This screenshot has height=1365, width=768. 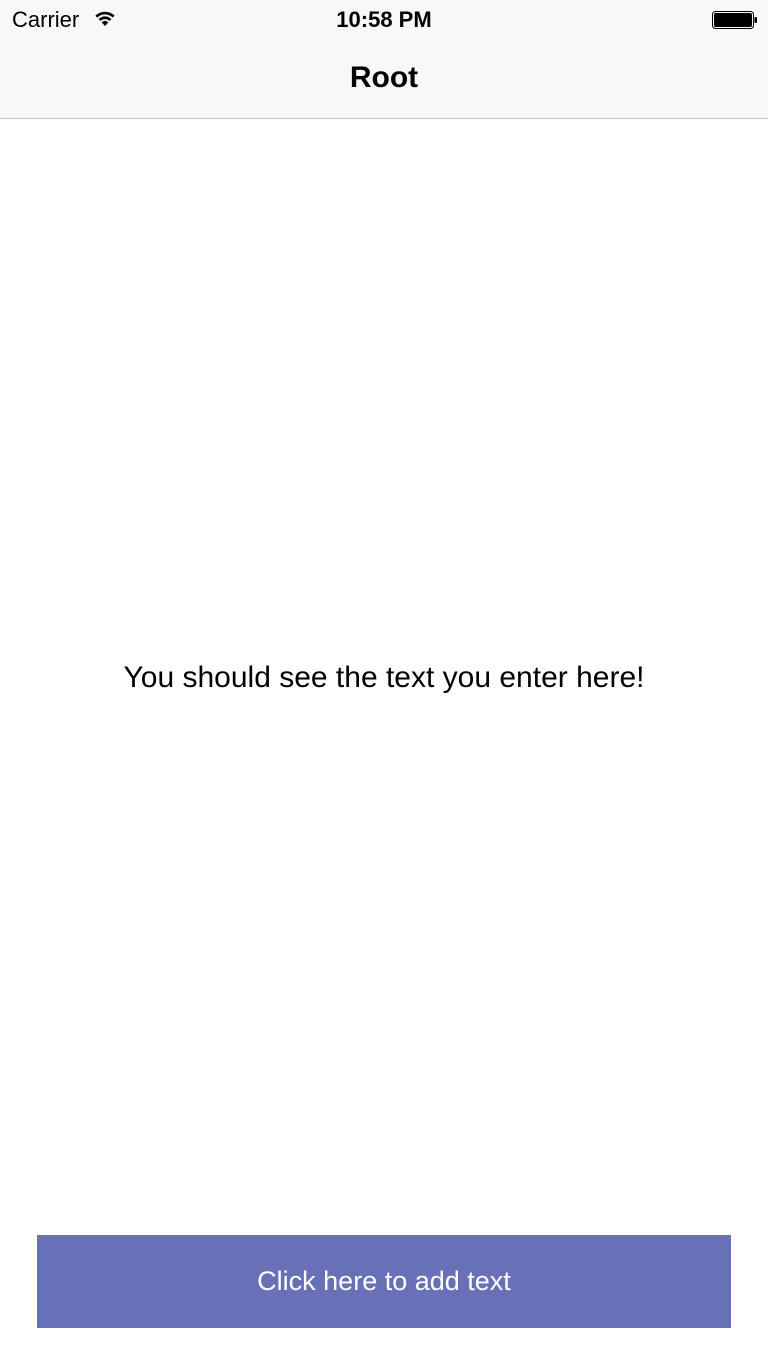 I want to click on add-text-button: Click here to add text, so click(x=384, y=1281).